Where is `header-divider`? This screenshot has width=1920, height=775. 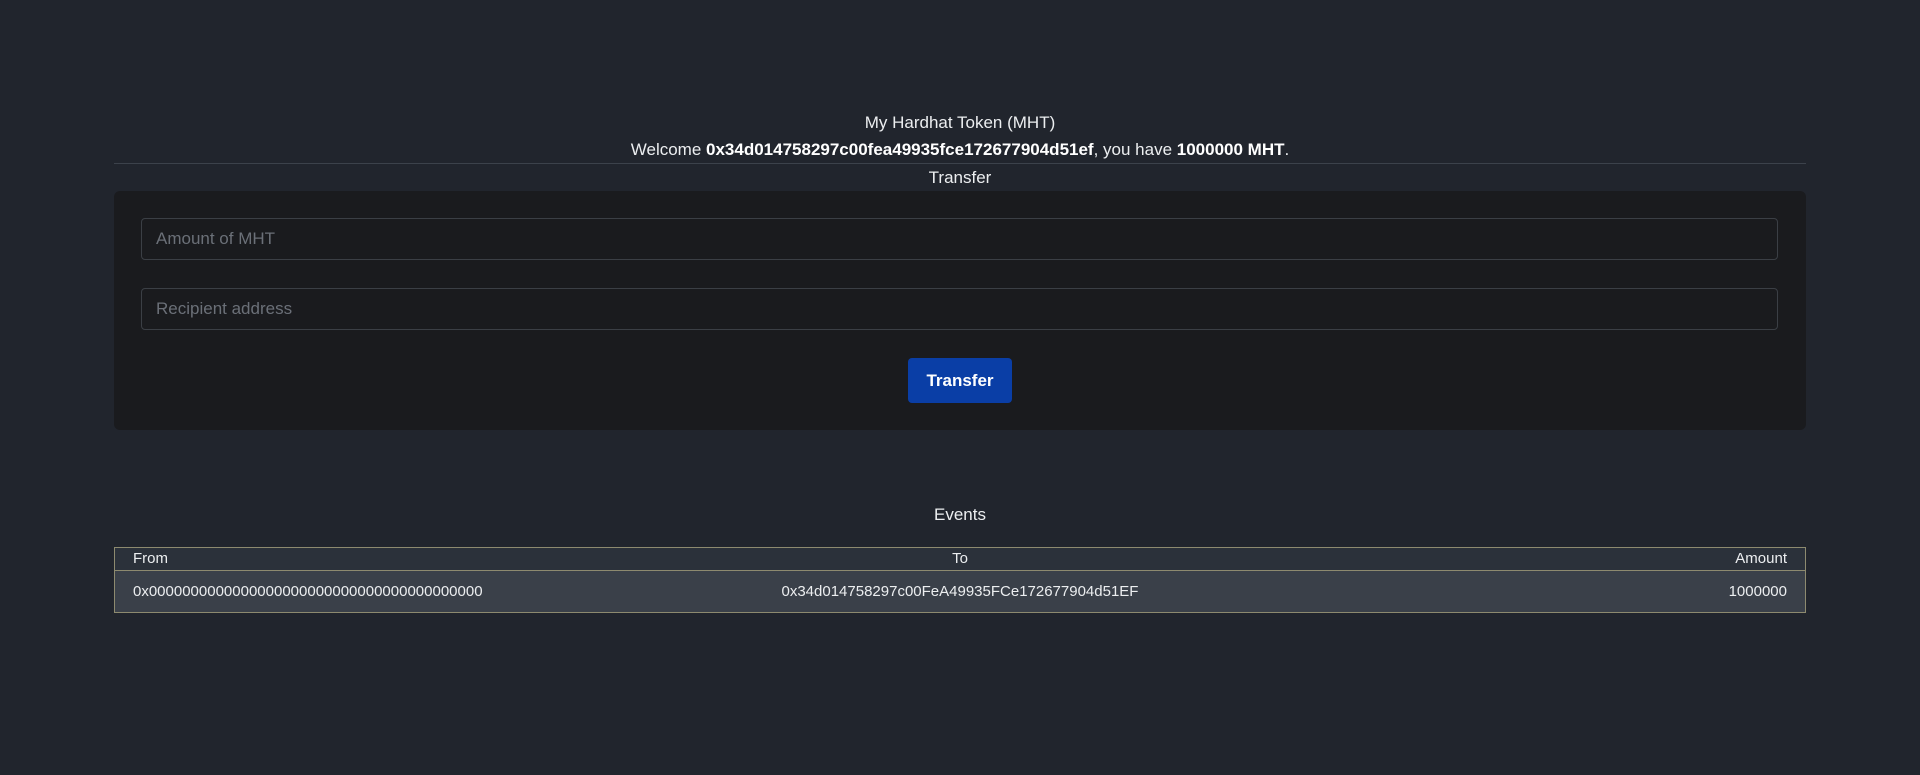 header-divider is located at coordinates (960, 163).